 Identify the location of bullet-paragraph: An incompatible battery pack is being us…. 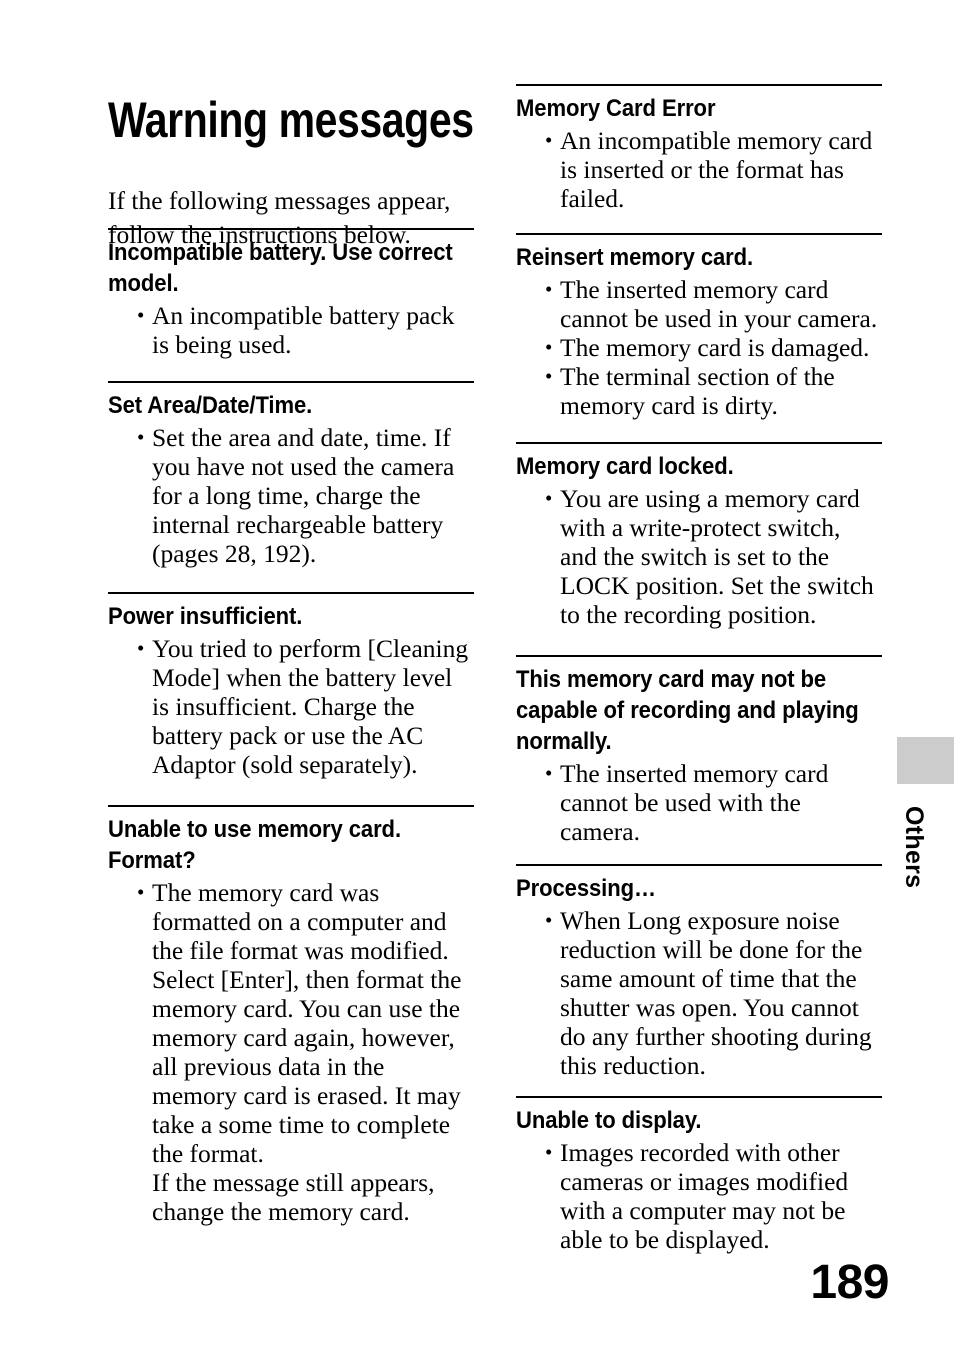
(303, 330).